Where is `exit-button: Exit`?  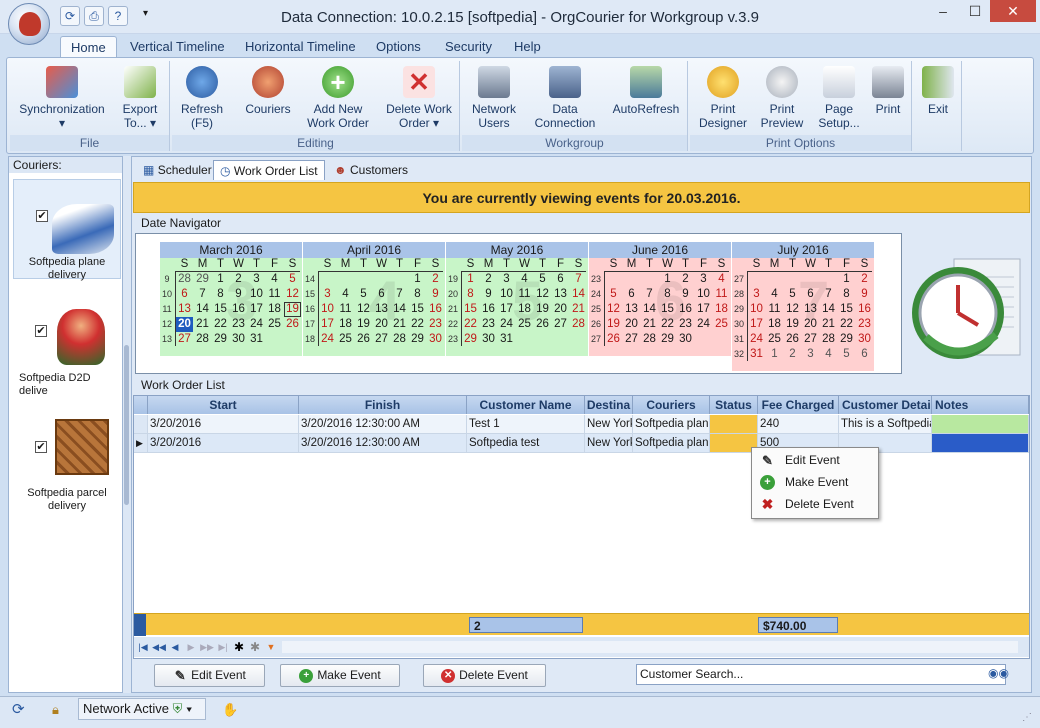 exit-button: Exit is located at coordinates (938, 88).